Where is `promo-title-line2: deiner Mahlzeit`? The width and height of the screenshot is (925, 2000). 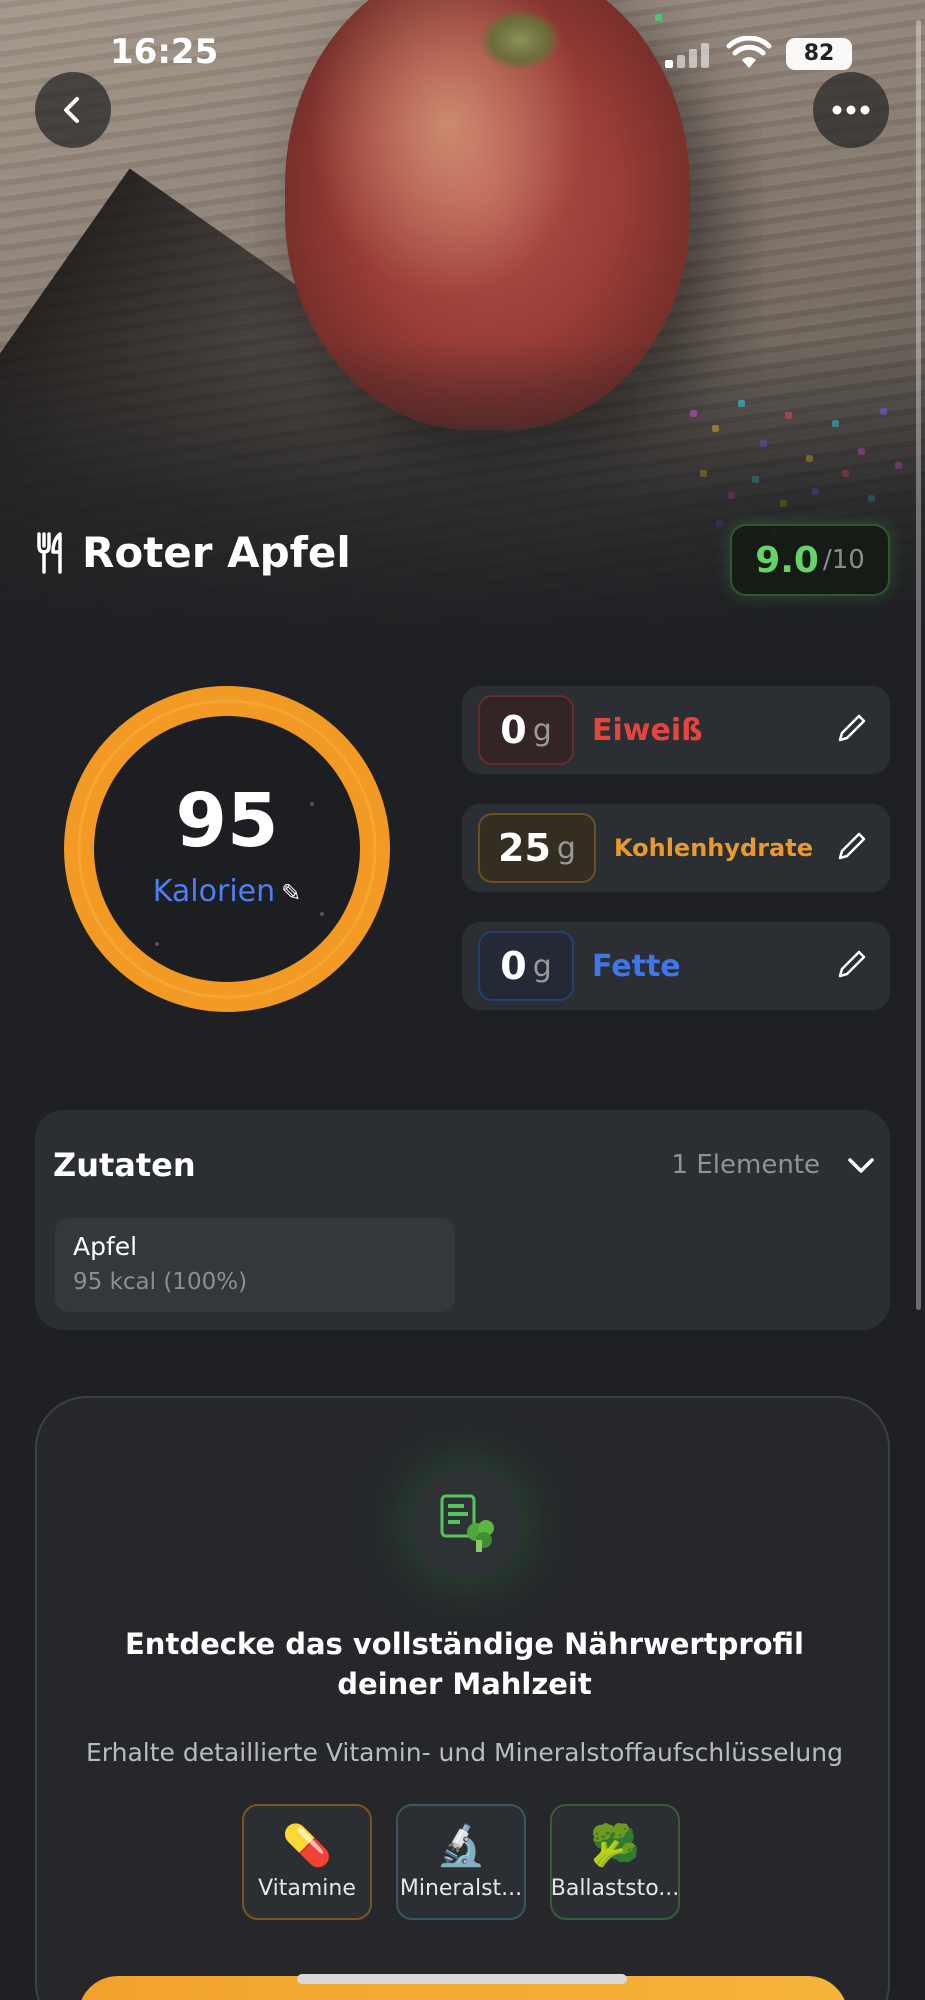 promo-title-line2: deiner Mahlzeit is located at coordinates (464, 1684).